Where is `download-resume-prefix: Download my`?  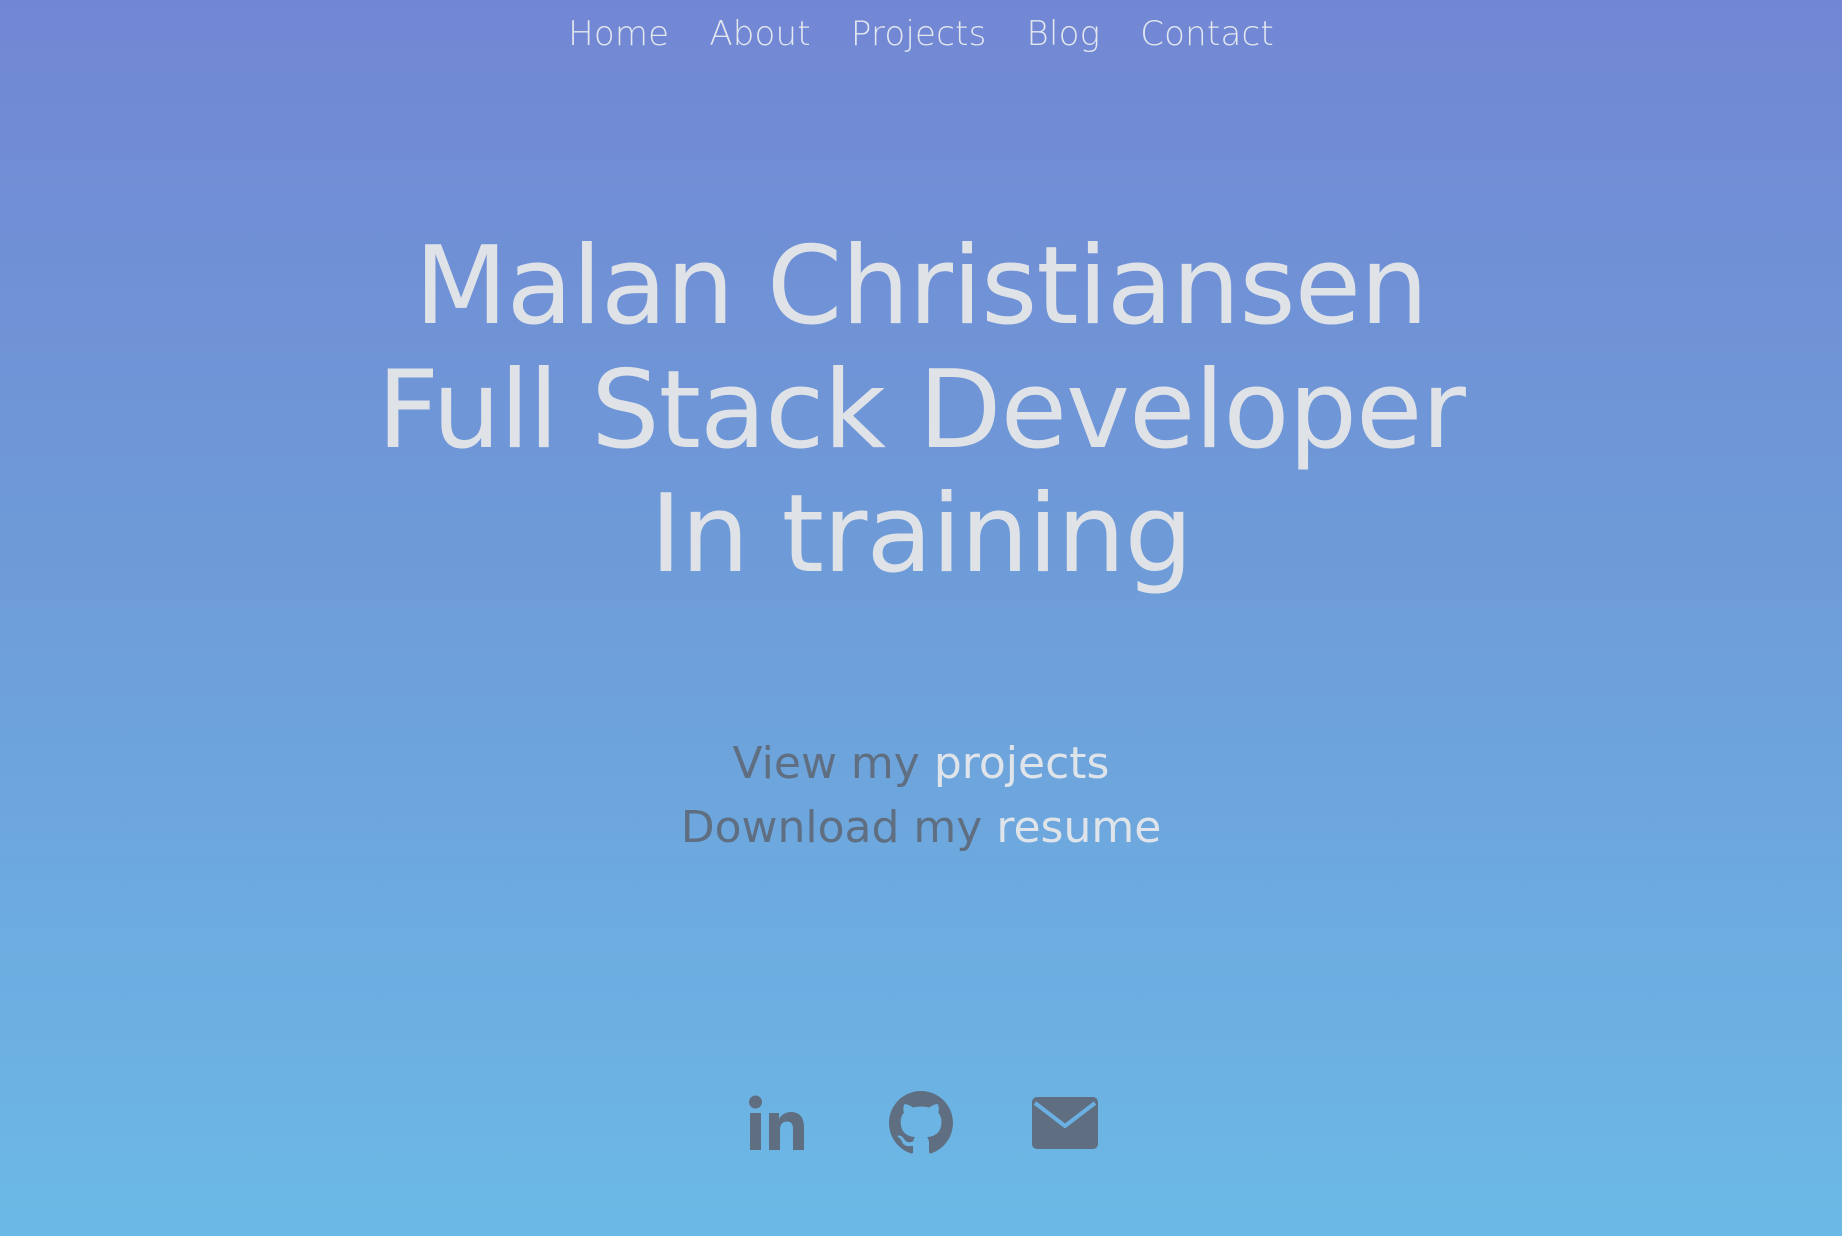 download-resume-prefix: Download my is located at coordinates (838, 827).